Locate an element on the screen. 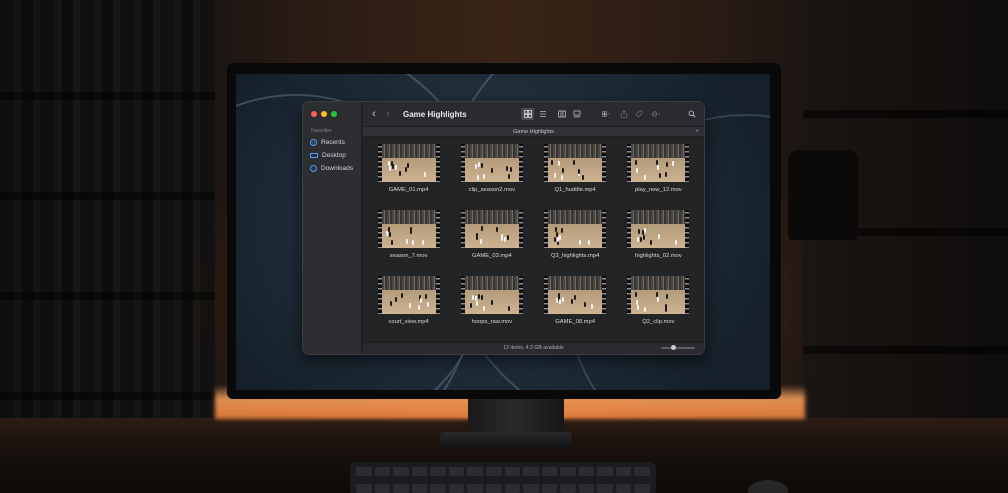 Image resolution: width=1008 pixels, height=493 pixels. gallery-view-button is located at coordinates (576, 114).